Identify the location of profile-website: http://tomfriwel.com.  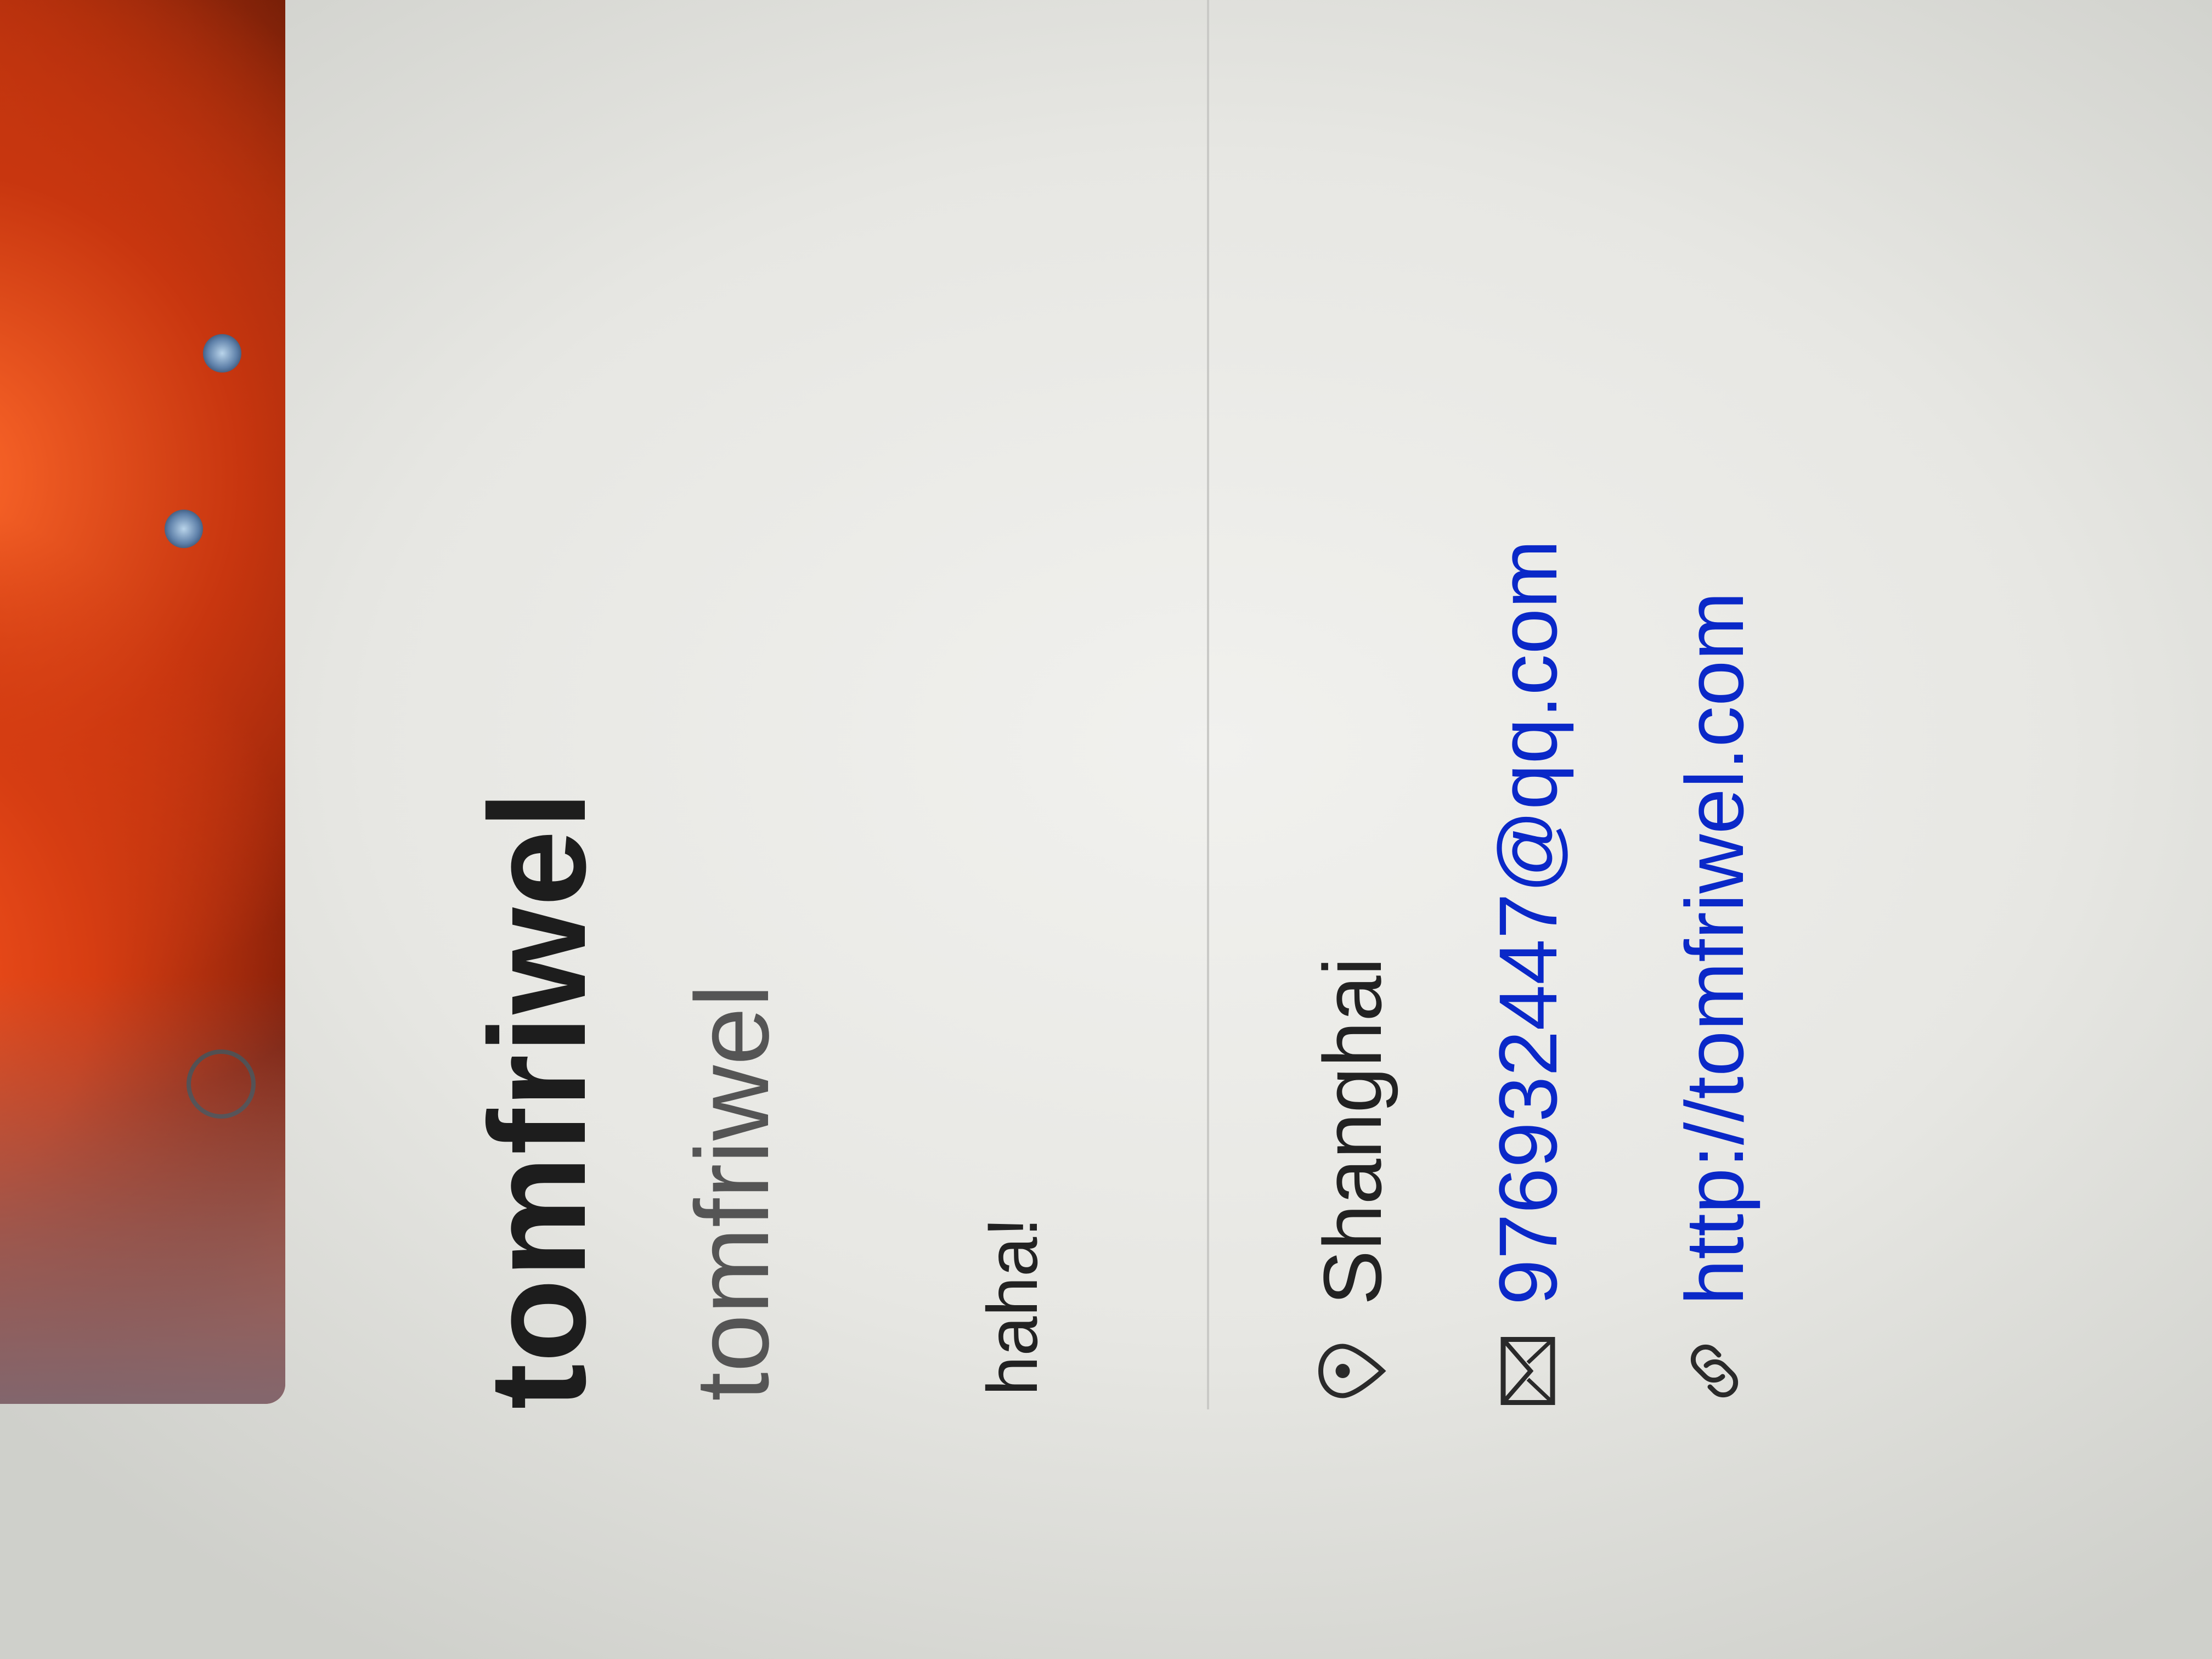
(1714, 1000).